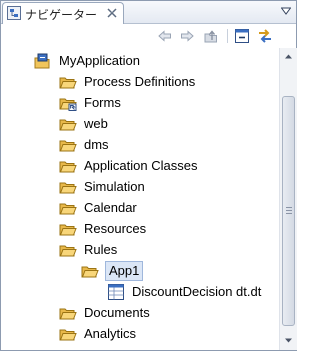 This screenshot has width=320, height=351. I want to click on tree-item-label: App1, so click(124, 271).